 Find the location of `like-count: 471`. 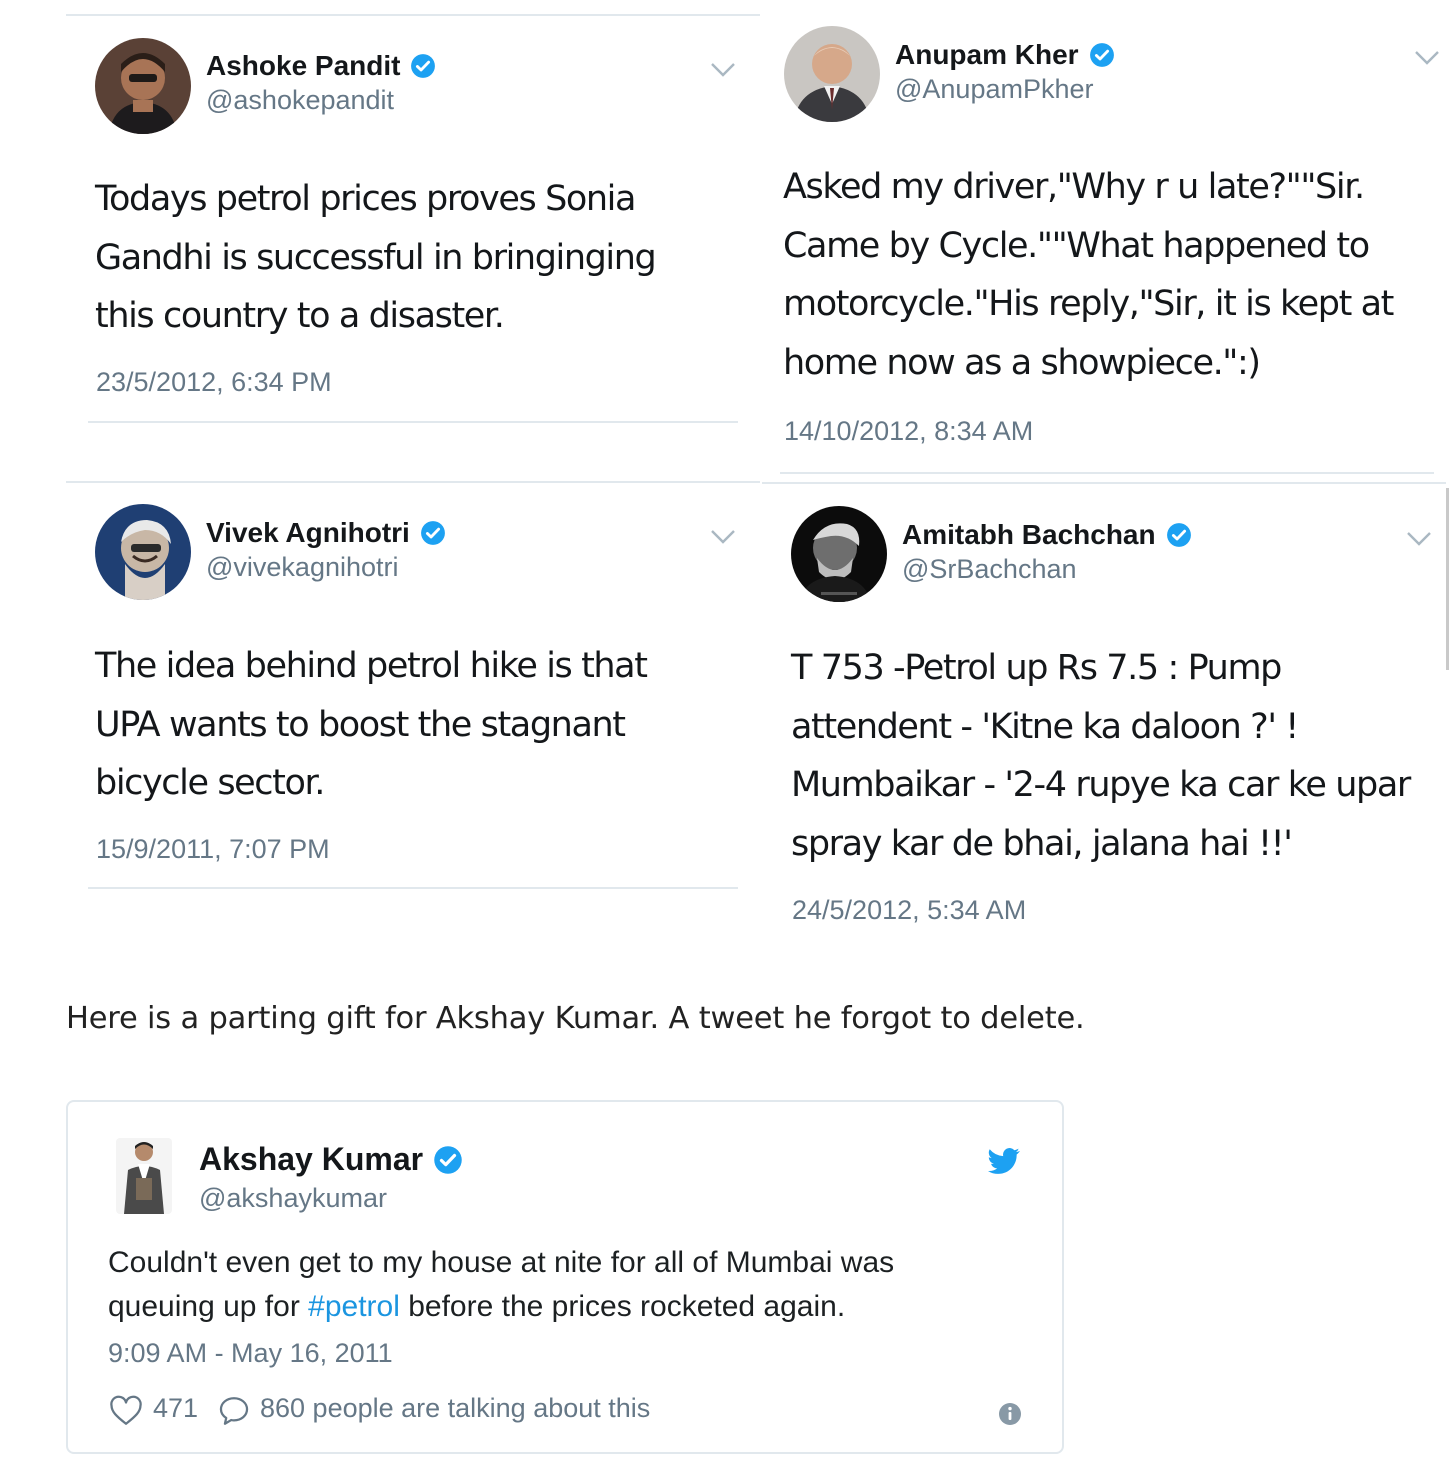

like-count: 471 is located at coordinates (175, 1408).